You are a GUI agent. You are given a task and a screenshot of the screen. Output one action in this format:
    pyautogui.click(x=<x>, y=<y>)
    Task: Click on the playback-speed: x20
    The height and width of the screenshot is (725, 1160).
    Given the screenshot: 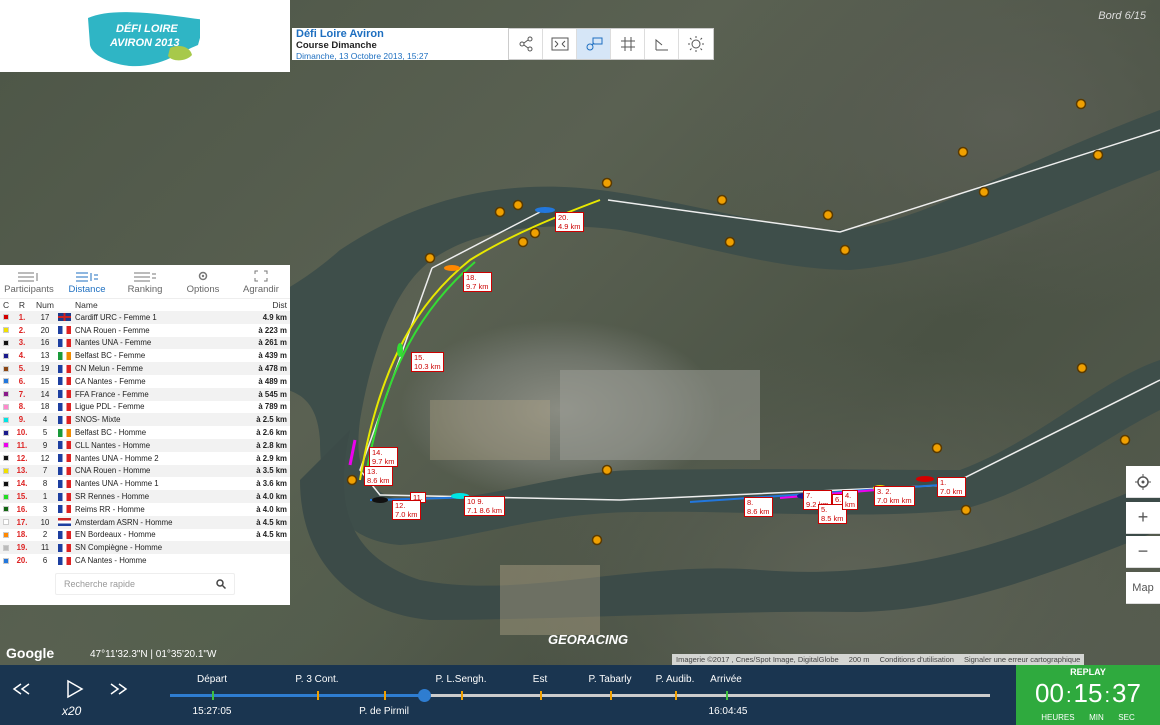 What is the action you would take?
    pyautogui.click(x=71, y=711)
    